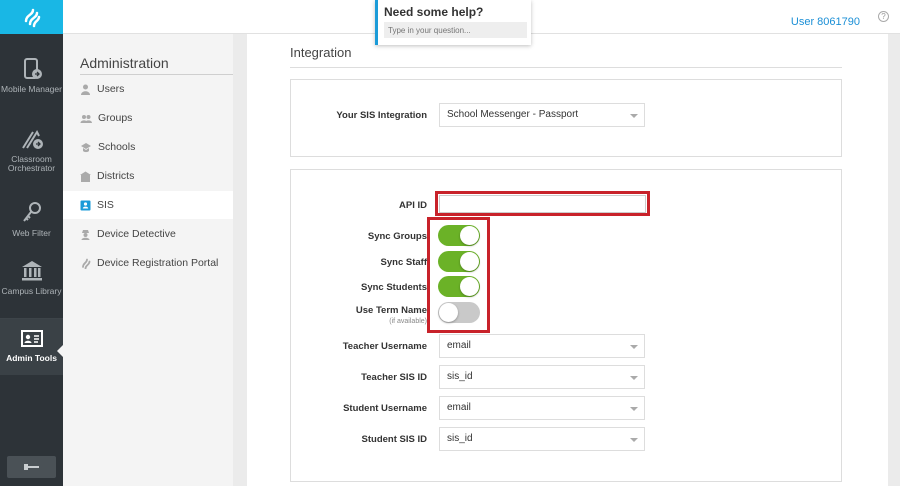 The image size is (900, 486). I want to click on device-detective-icon, so click(85, 234).